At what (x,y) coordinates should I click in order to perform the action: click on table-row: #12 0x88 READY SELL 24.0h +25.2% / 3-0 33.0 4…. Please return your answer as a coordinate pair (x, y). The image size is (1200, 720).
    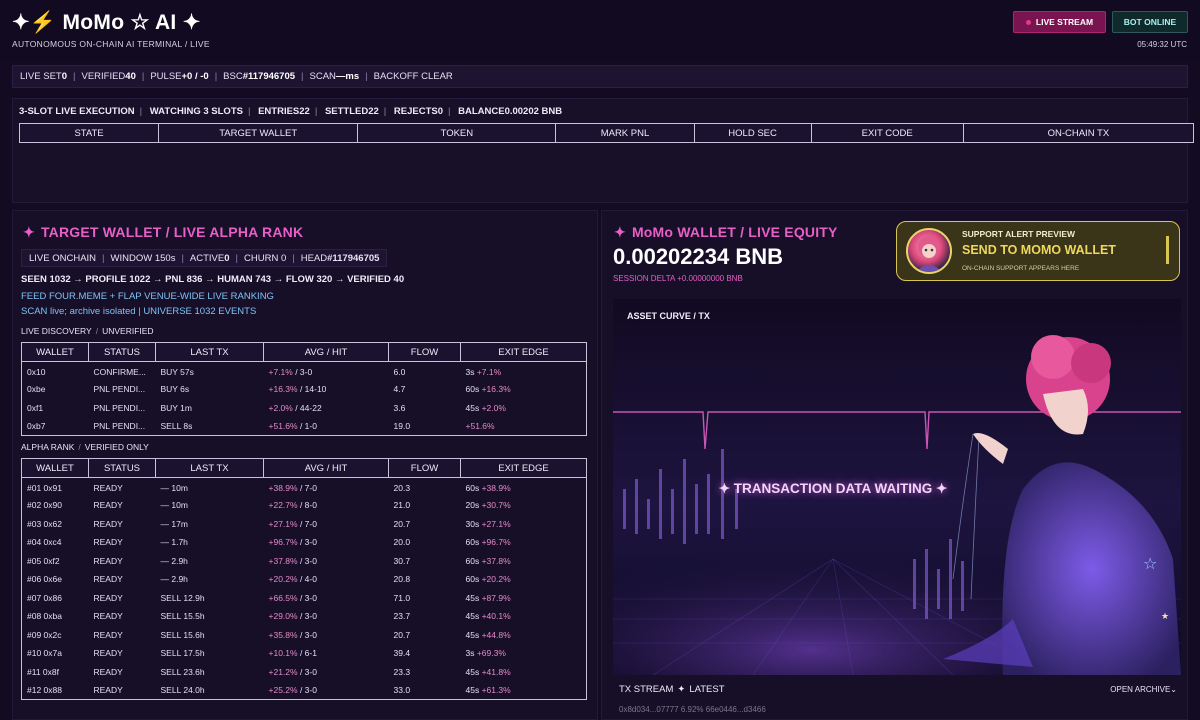
    Looking at the image, I should click on (304, 690).